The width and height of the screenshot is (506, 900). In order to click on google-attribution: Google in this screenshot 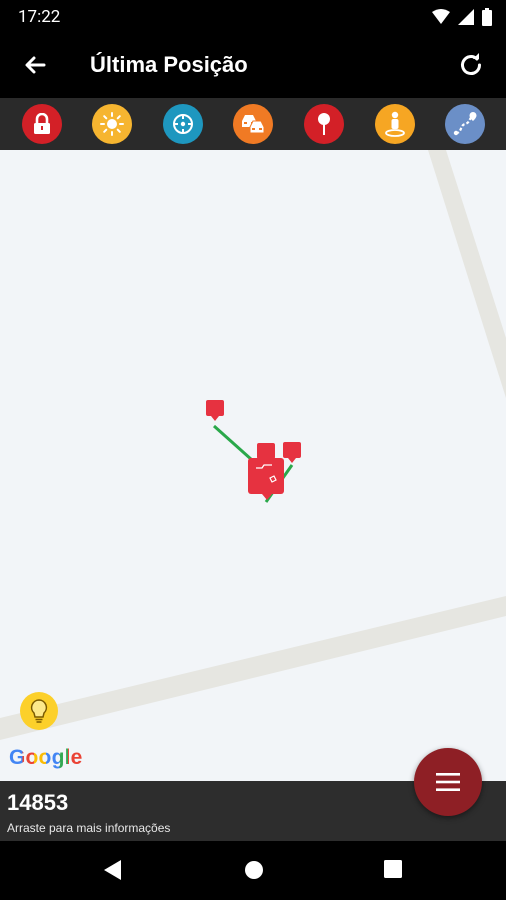, I will do `click(46, 758)`.